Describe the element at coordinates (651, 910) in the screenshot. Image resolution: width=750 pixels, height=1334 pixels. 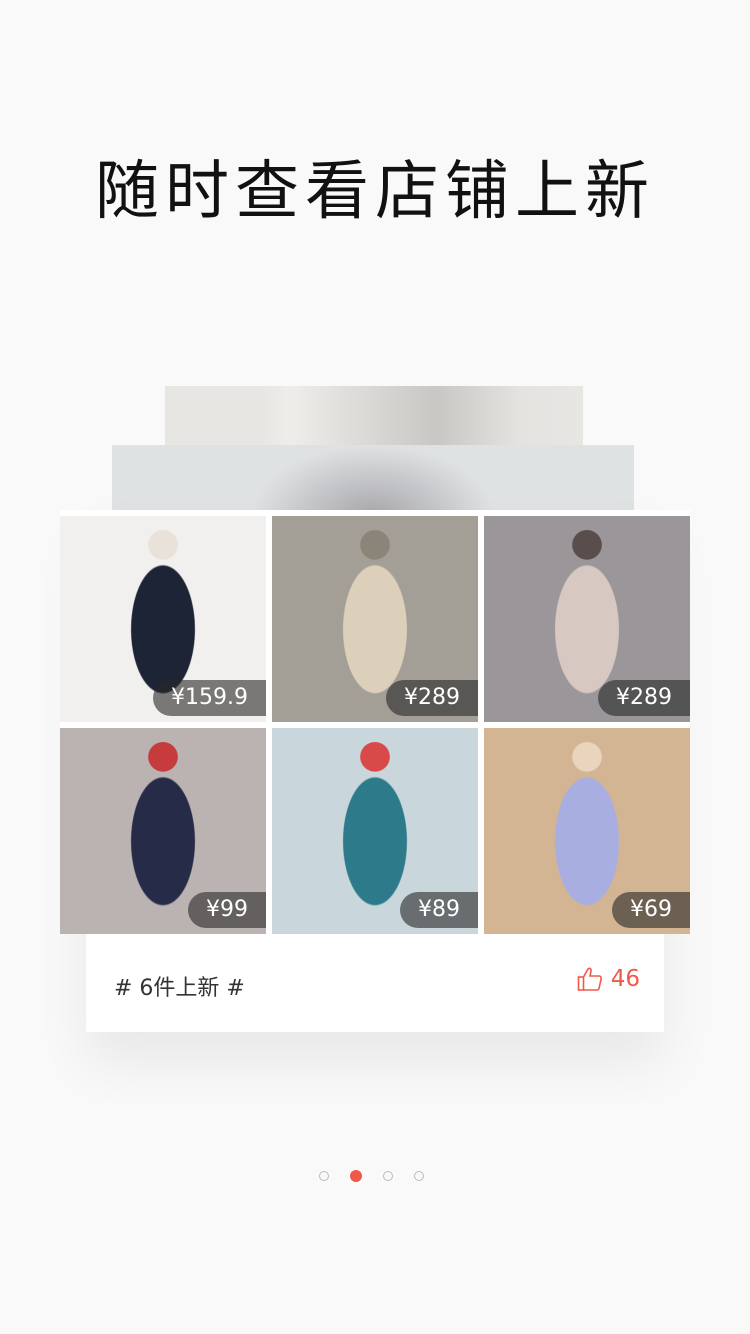
I see `price-badge: ¥69` at that location.